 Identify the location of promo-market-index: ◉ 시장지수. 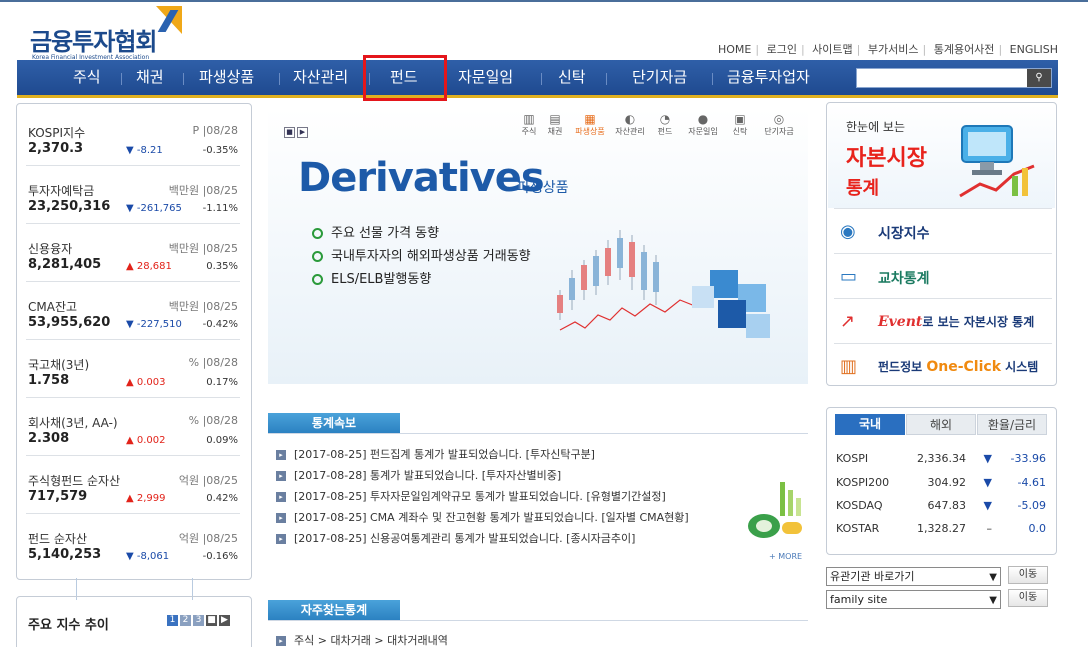
(943, 230).